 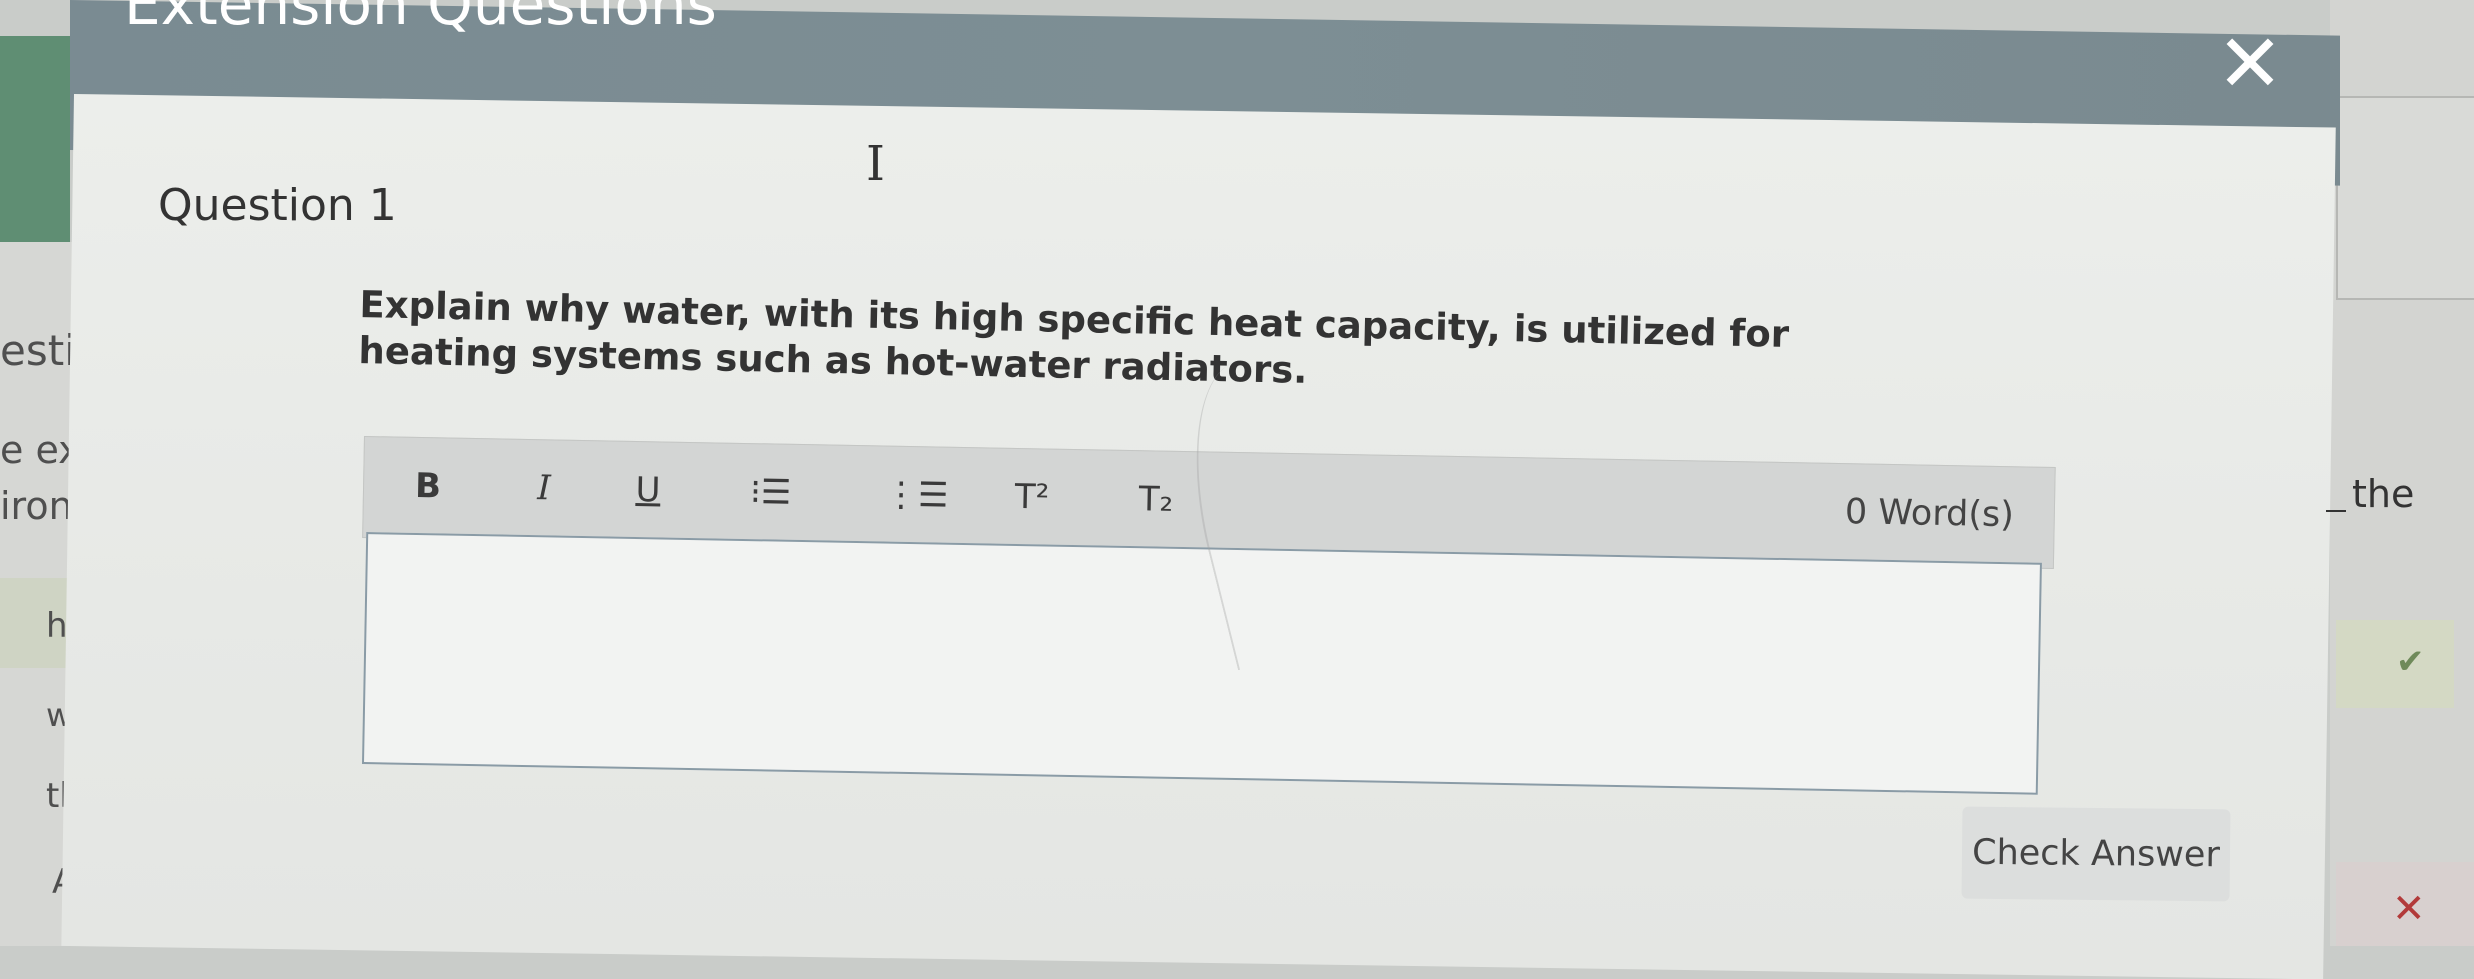 What do you see at coordinates (648, 490) in the screenshot?
I see `underline-button: U` at bounding box center [648, 490].